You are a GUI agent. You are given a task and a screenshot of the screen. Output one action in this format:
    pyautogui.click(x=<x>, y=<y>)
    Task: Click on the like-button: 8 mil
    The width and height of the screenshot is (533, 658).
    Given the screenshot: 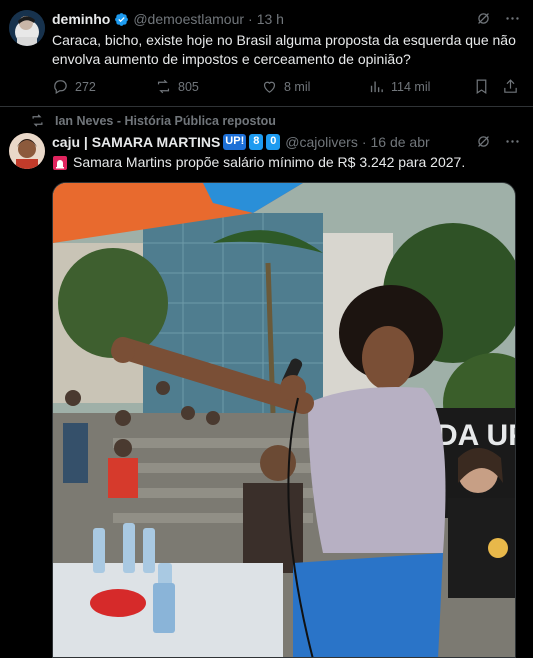 What is the action you would take?
    pyautogui.click(x=285, y=86)
    